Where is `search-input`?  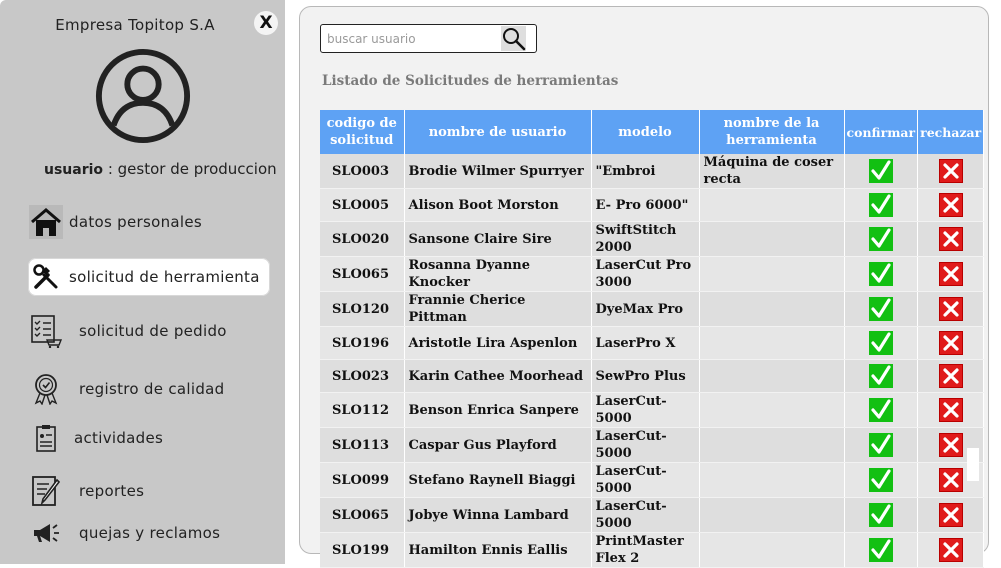
search-input is located at coordinates (412, 39).